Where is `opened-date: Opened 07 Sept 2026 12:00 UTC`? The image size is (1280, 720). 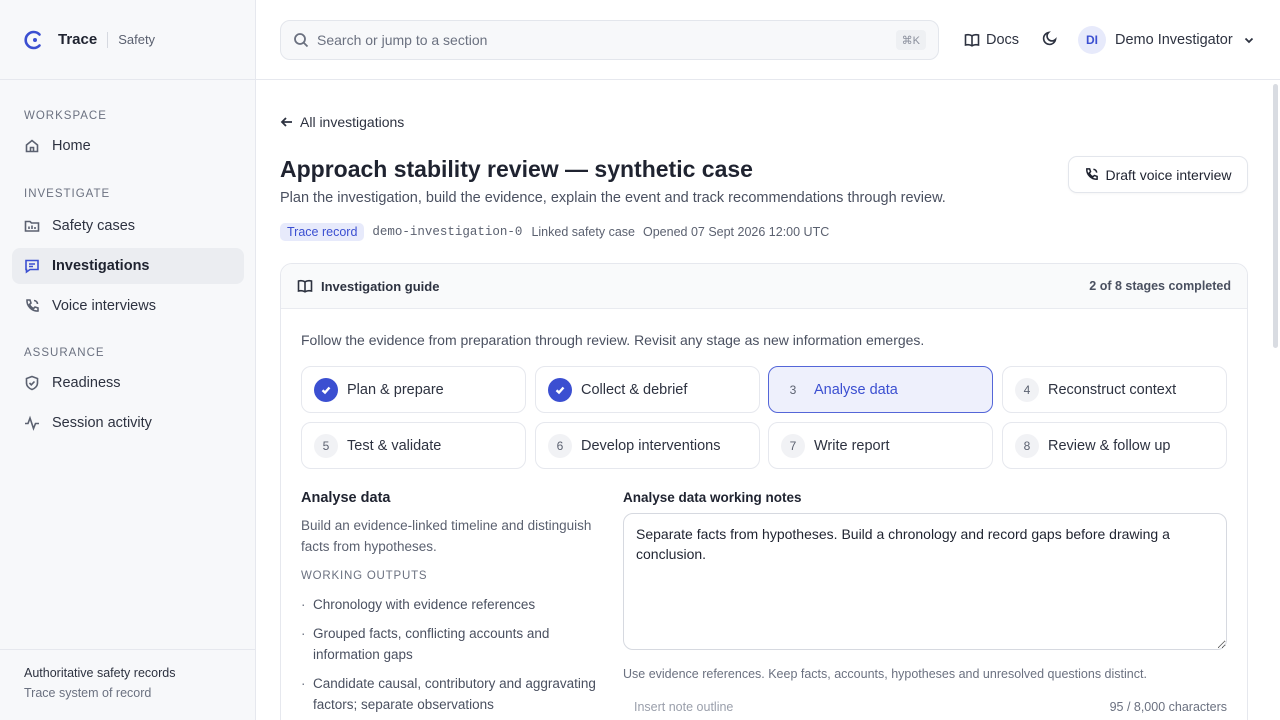 opened-date: Opened 07 Sept 2026 12:00 UTC is located at coordinates (736, 232).